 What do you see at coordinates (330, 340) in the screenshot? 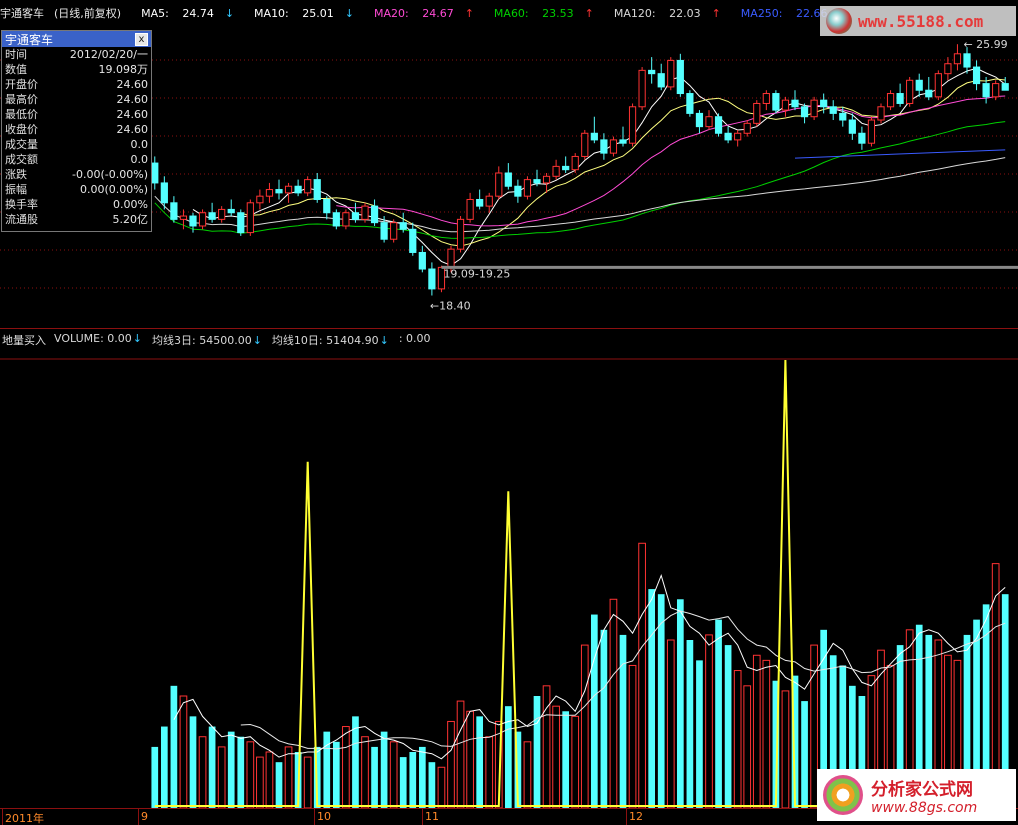
I see `volume-item: 均线10日: 51404.90↓` at bounding box center [330, 340].